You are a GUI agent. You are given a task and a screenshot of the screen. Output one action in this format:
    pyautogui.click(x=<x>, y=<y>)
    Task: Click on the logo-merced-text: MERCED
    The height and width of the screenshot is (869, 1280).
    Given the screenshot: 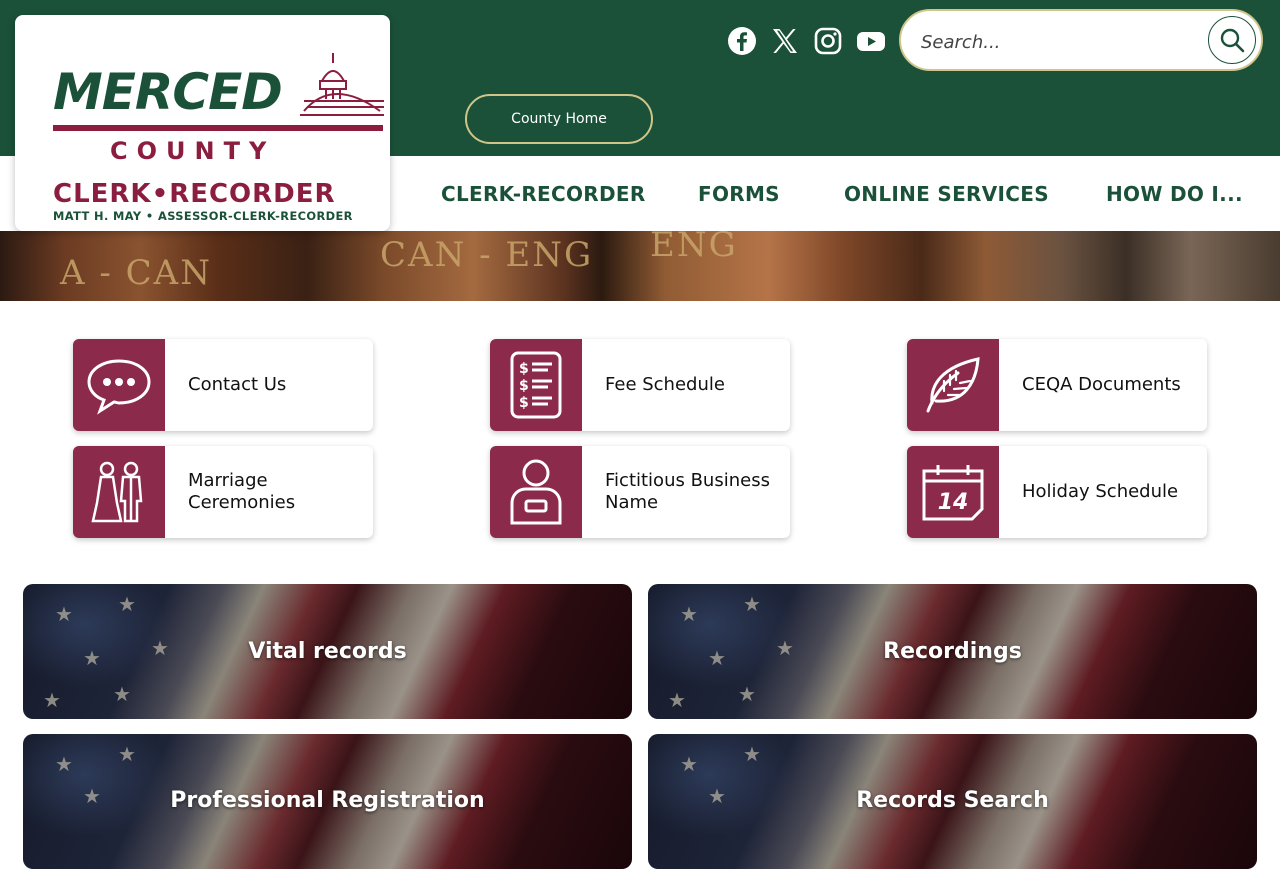 What is the action you would take?
    pyautogui.click(x=168, y=92)
    